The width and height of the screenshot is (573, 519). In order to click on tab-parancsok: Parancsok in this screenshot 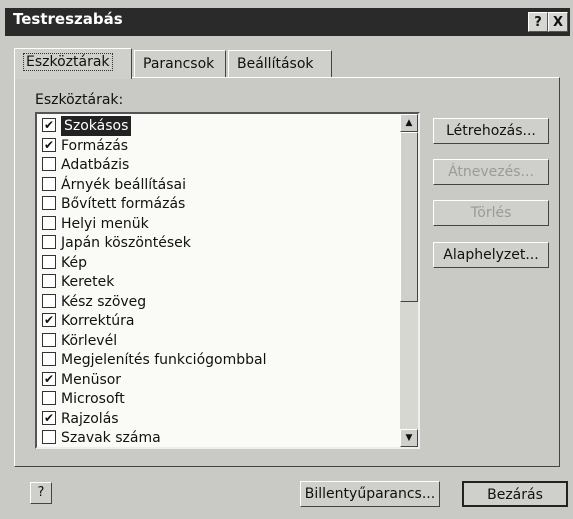, I will do `click(180, 64)`.